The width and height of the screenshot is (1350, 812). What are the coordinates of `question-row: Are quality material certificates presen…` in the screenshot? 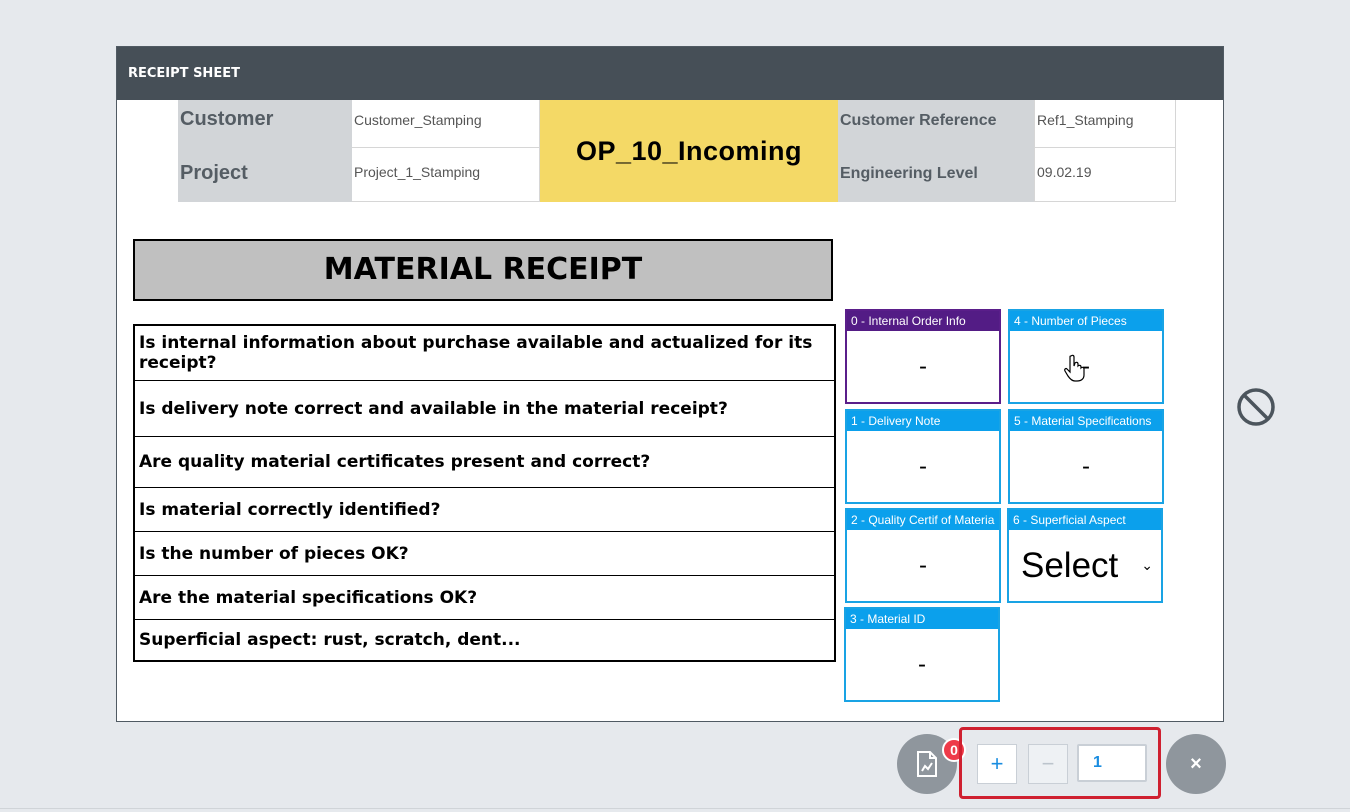 It's located at (484, 462).